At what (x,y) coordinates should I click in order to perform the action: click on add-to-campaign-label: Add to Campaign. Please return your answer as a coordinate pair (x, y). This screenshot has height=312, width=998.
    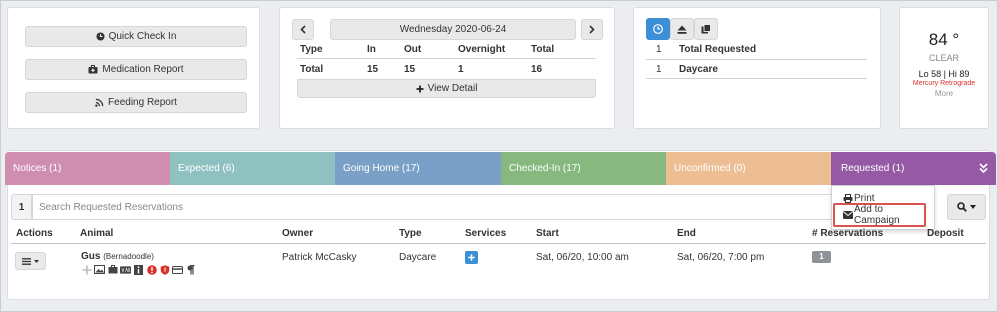
    Looking at the image, I should click on (877, 215).